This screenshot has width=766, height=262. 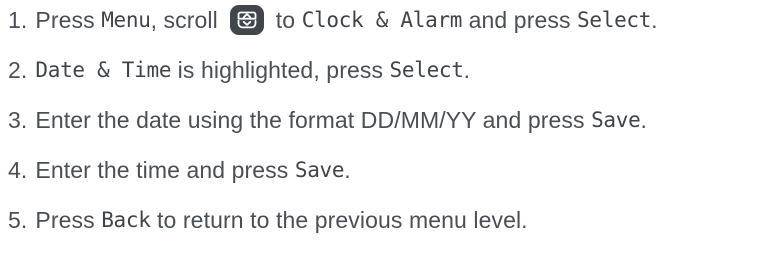 What do you see at coordinates (103, 70) in the screenshot?
I see `display-label-date-time: Date & Time` at bounding box center [103, 70].